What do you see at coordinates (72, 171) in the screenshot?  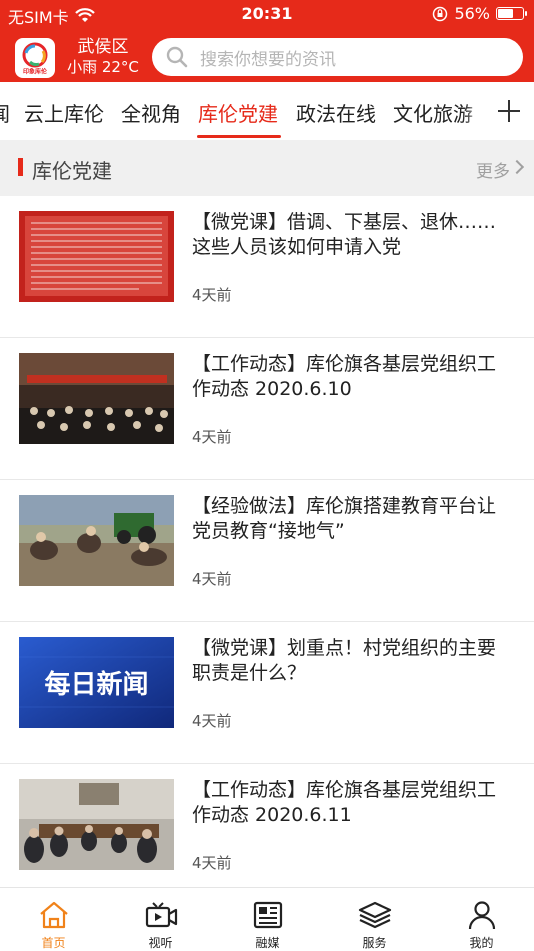 I see `section-title: 库伦党建` at bounding box center [72, 171].